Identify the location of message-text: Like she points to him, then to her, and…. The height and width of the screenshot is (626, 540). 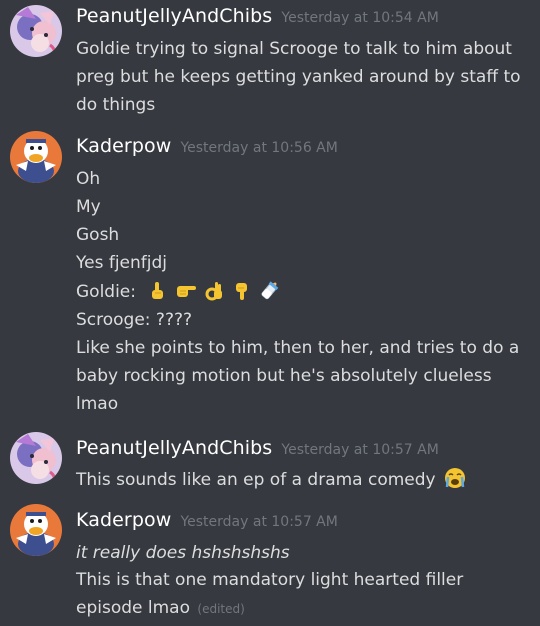
(298, 348).